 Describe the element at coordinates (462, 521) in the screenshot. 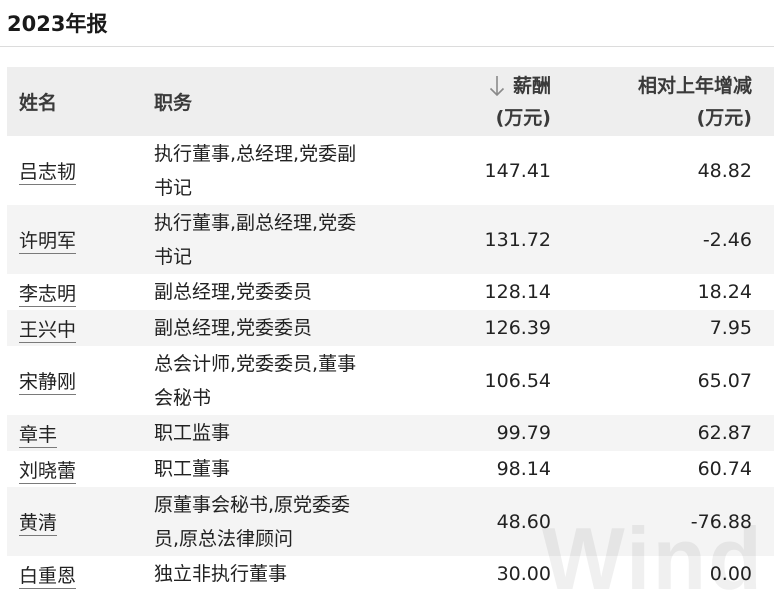

I see `pay-cell: 48.60` at that location.